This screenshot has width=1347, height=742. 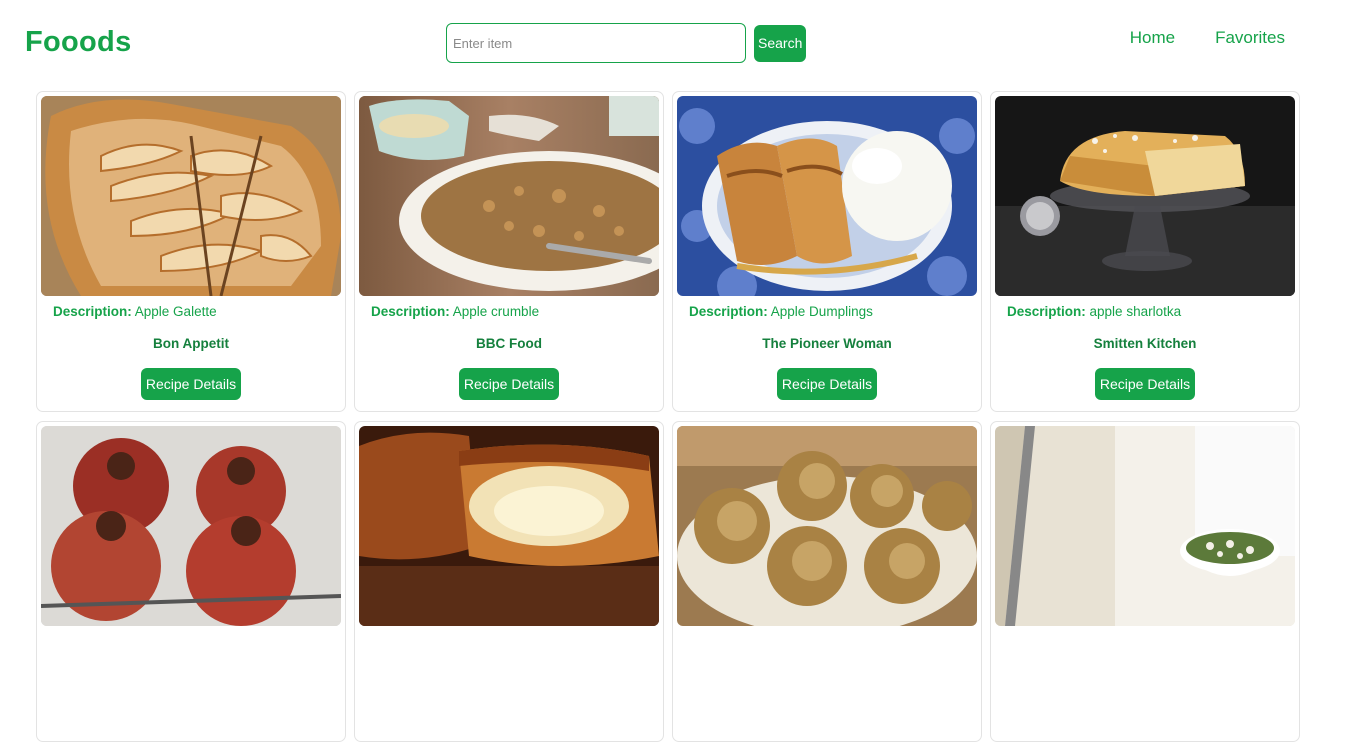 I want to click on description-text: Apple Galette, so click(x=175, y=311).